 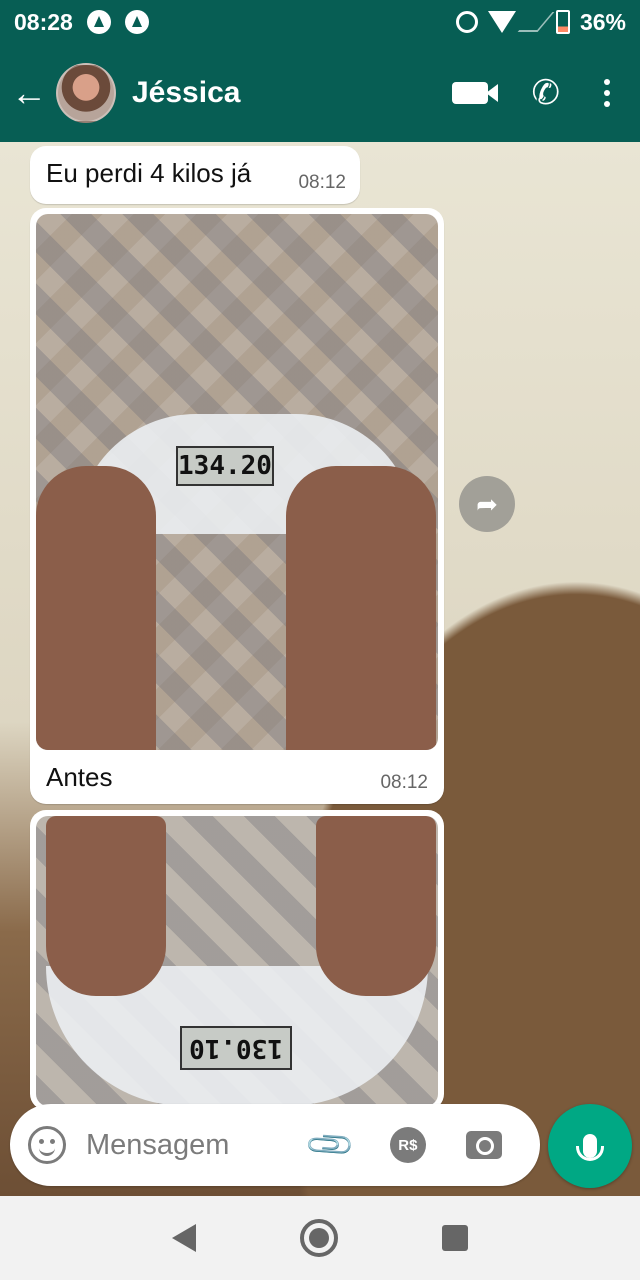 I want to click on image-caption: Antes, so click(x=79, y=777).